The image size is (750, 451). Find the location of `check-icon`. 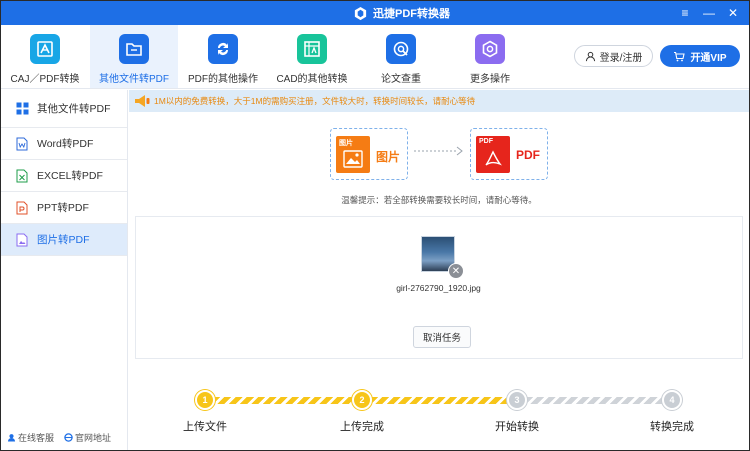

check-icon is located at coordinates (401, 49).